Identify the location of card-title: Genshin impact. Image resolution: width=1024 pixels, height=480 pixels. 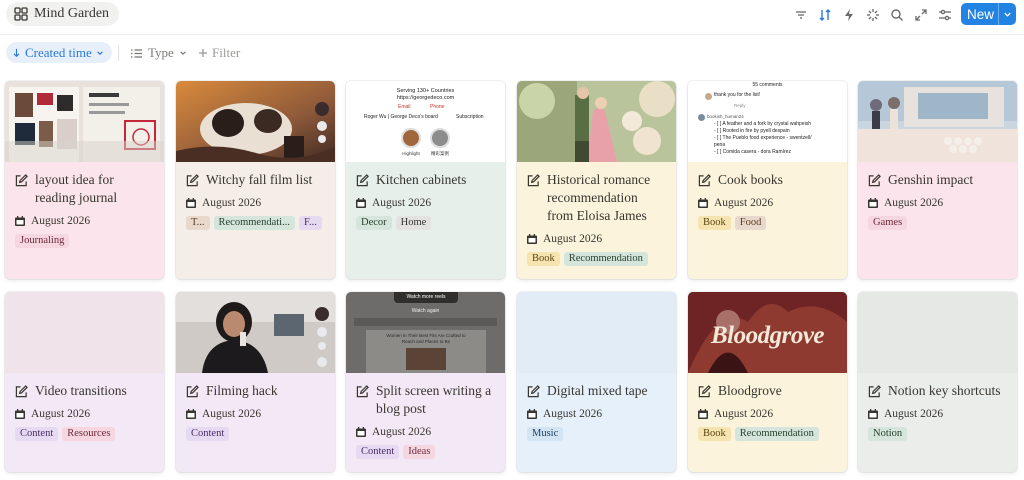
(937, 180).